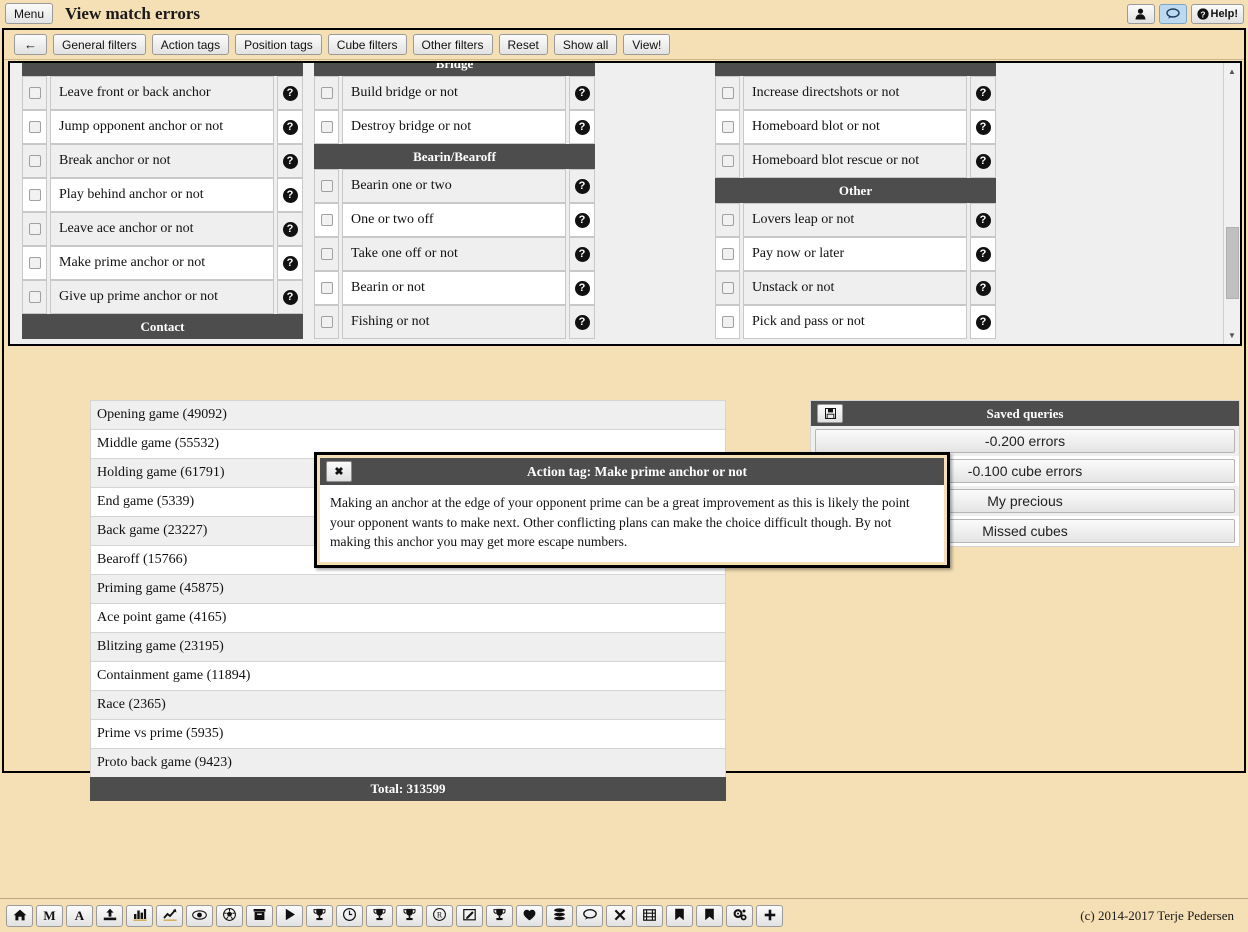 This screenshot has height=932, width=1248. I want to click on filter-label: Leave front or back anchor, so click(162, 93).